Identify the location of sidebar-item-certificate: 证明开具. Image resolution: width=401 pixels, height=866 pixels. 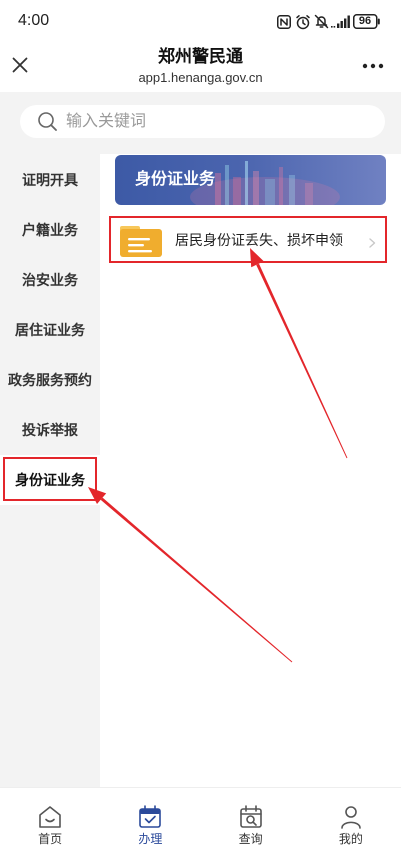
(50, 180).